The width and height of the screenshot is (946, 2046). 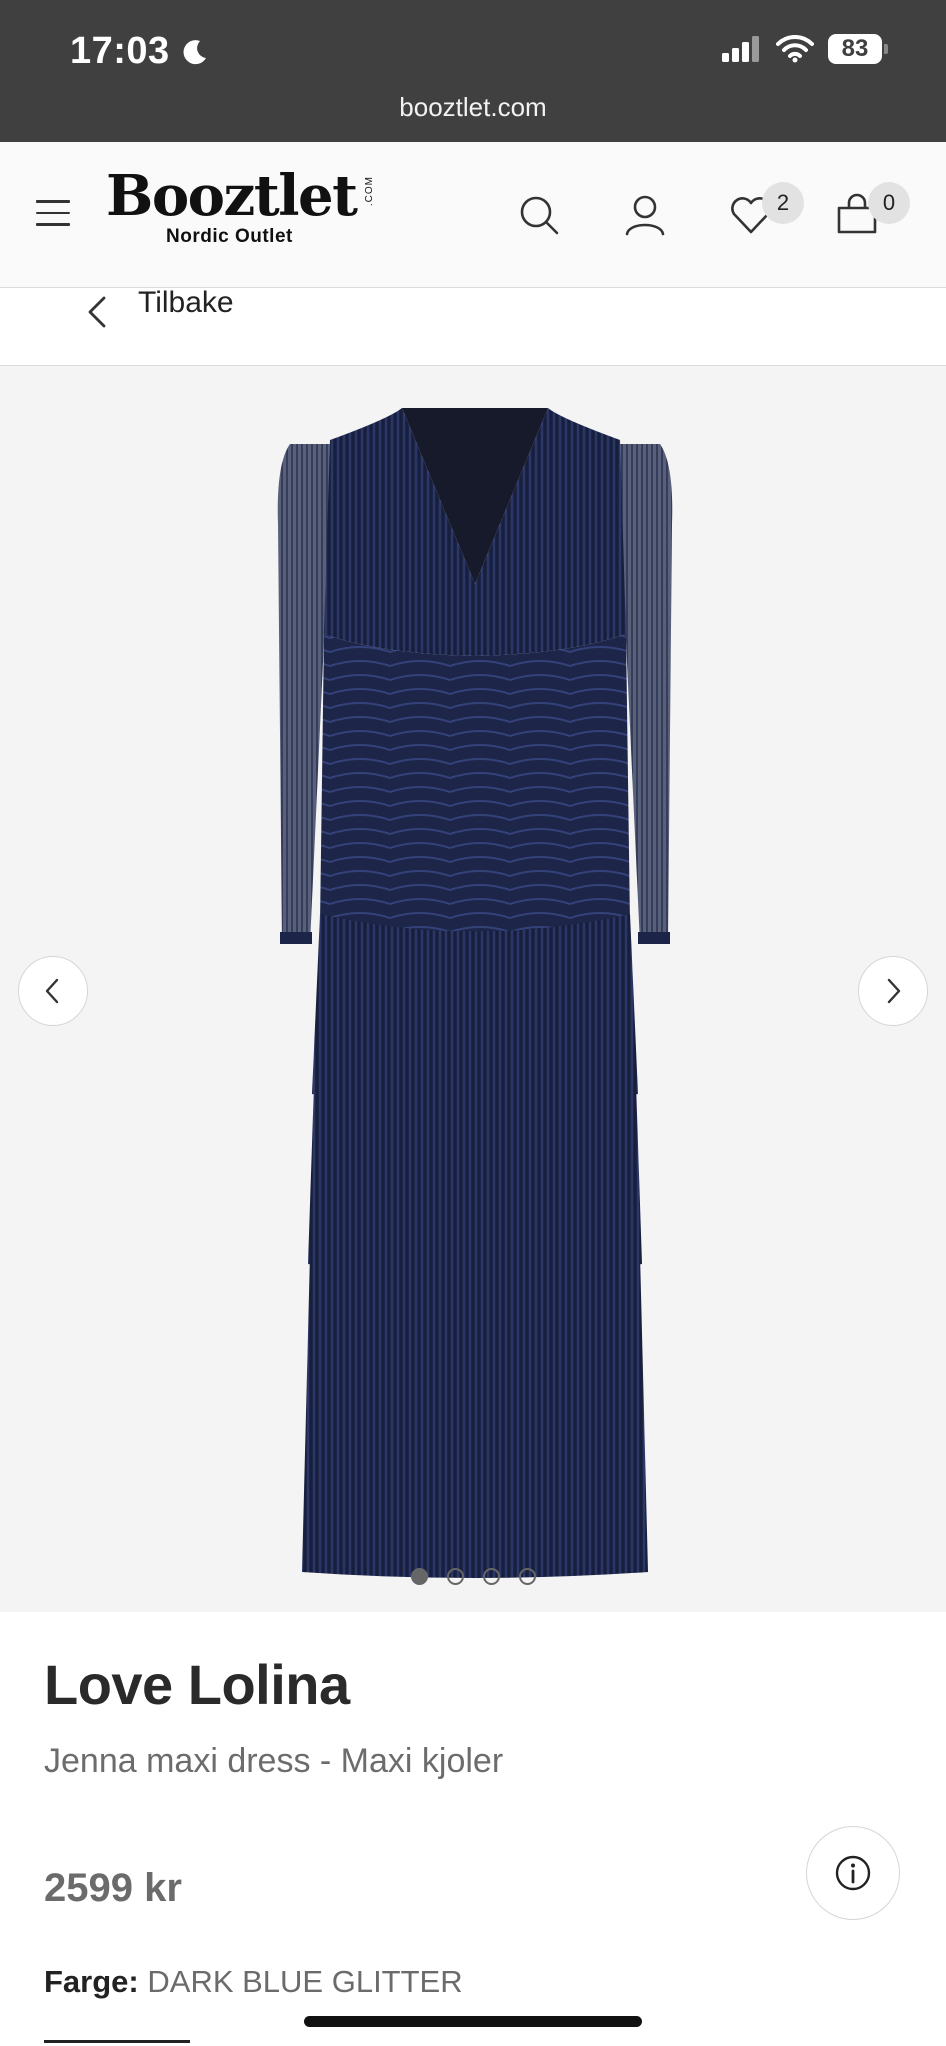 I want to click on wifi-icon, so click(x=795, y=49).